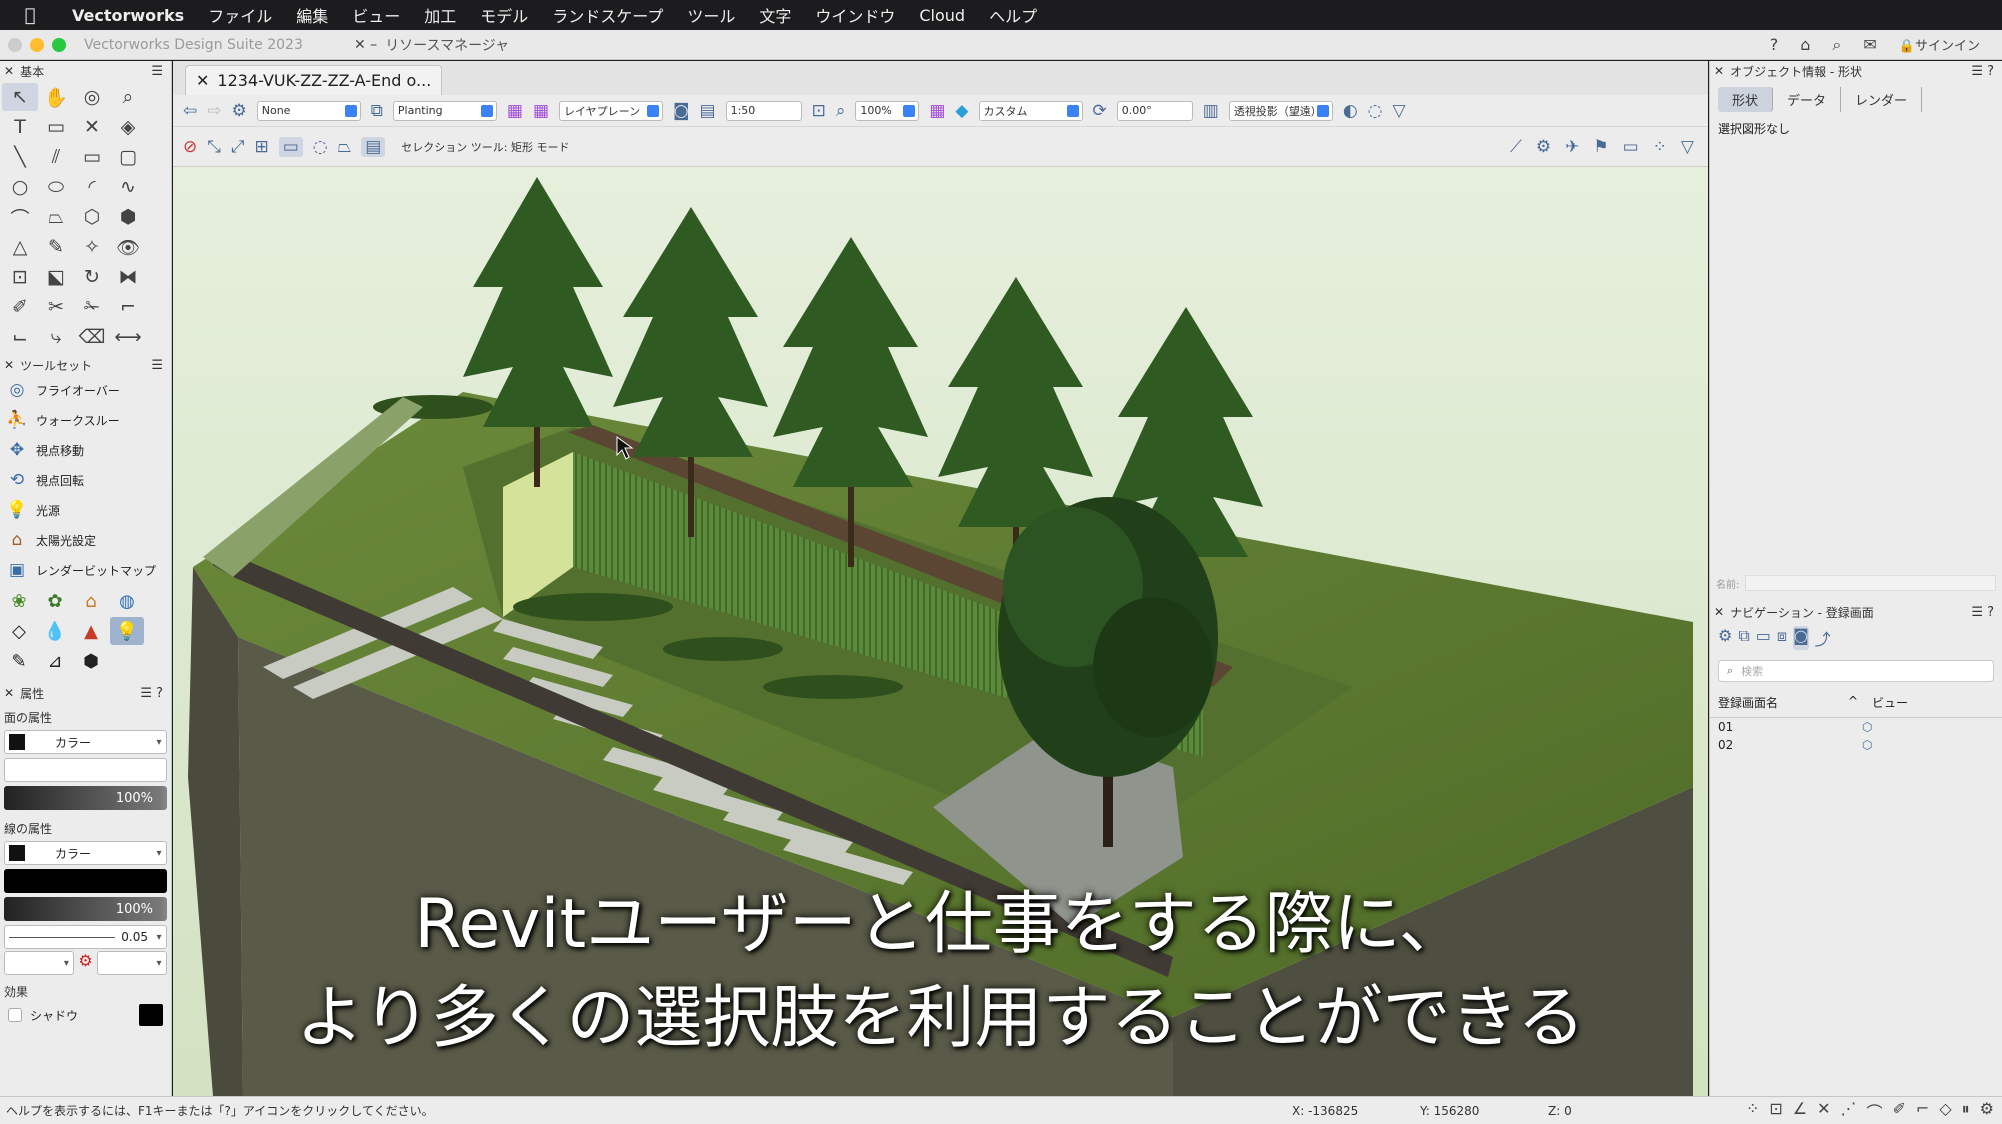 The image size is (2002, 1124). What do you see at coordinates (440, 15) in the screenshot?
I see `menu-modify: 加工` at bounding box center [440, 15].